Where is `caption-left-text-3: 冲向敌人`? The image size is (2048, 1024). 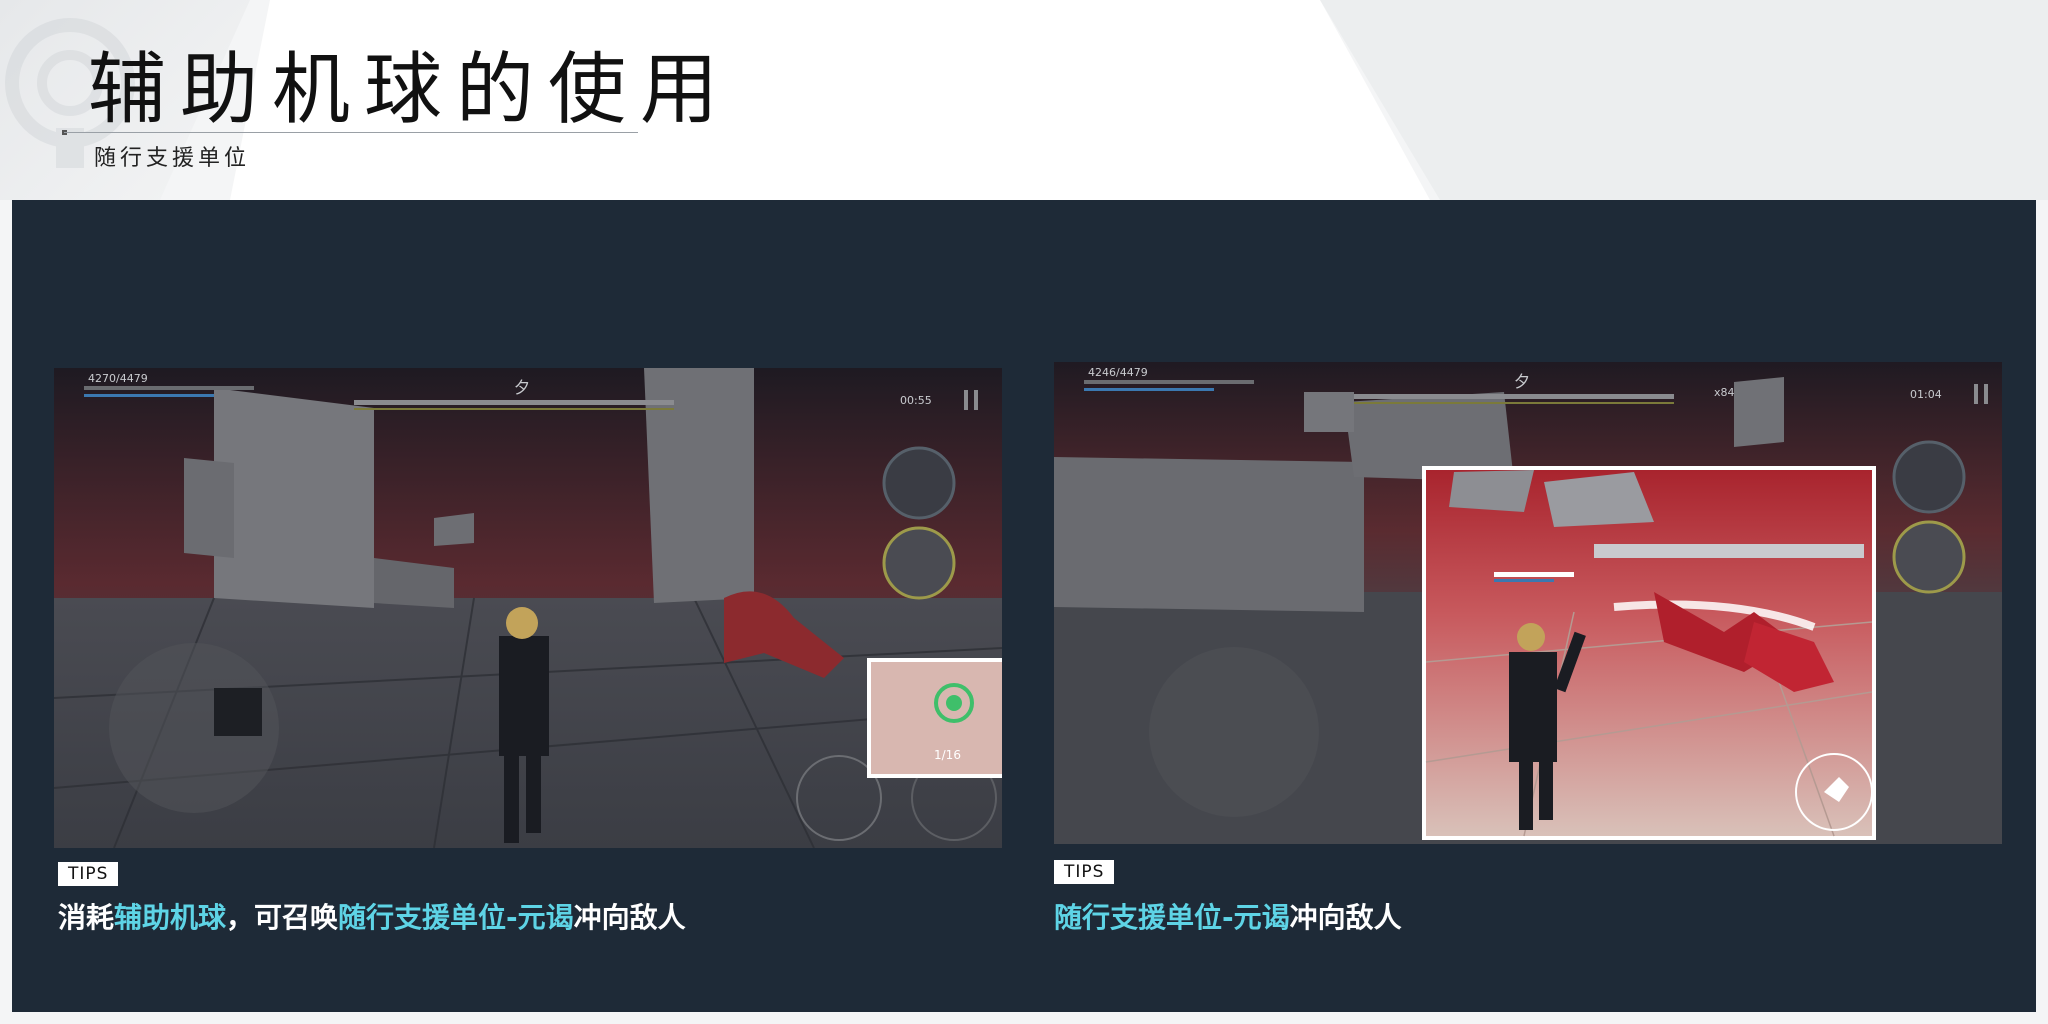
caption-left-text-3: 冲向敌人 is located at coordinates (629, 917).